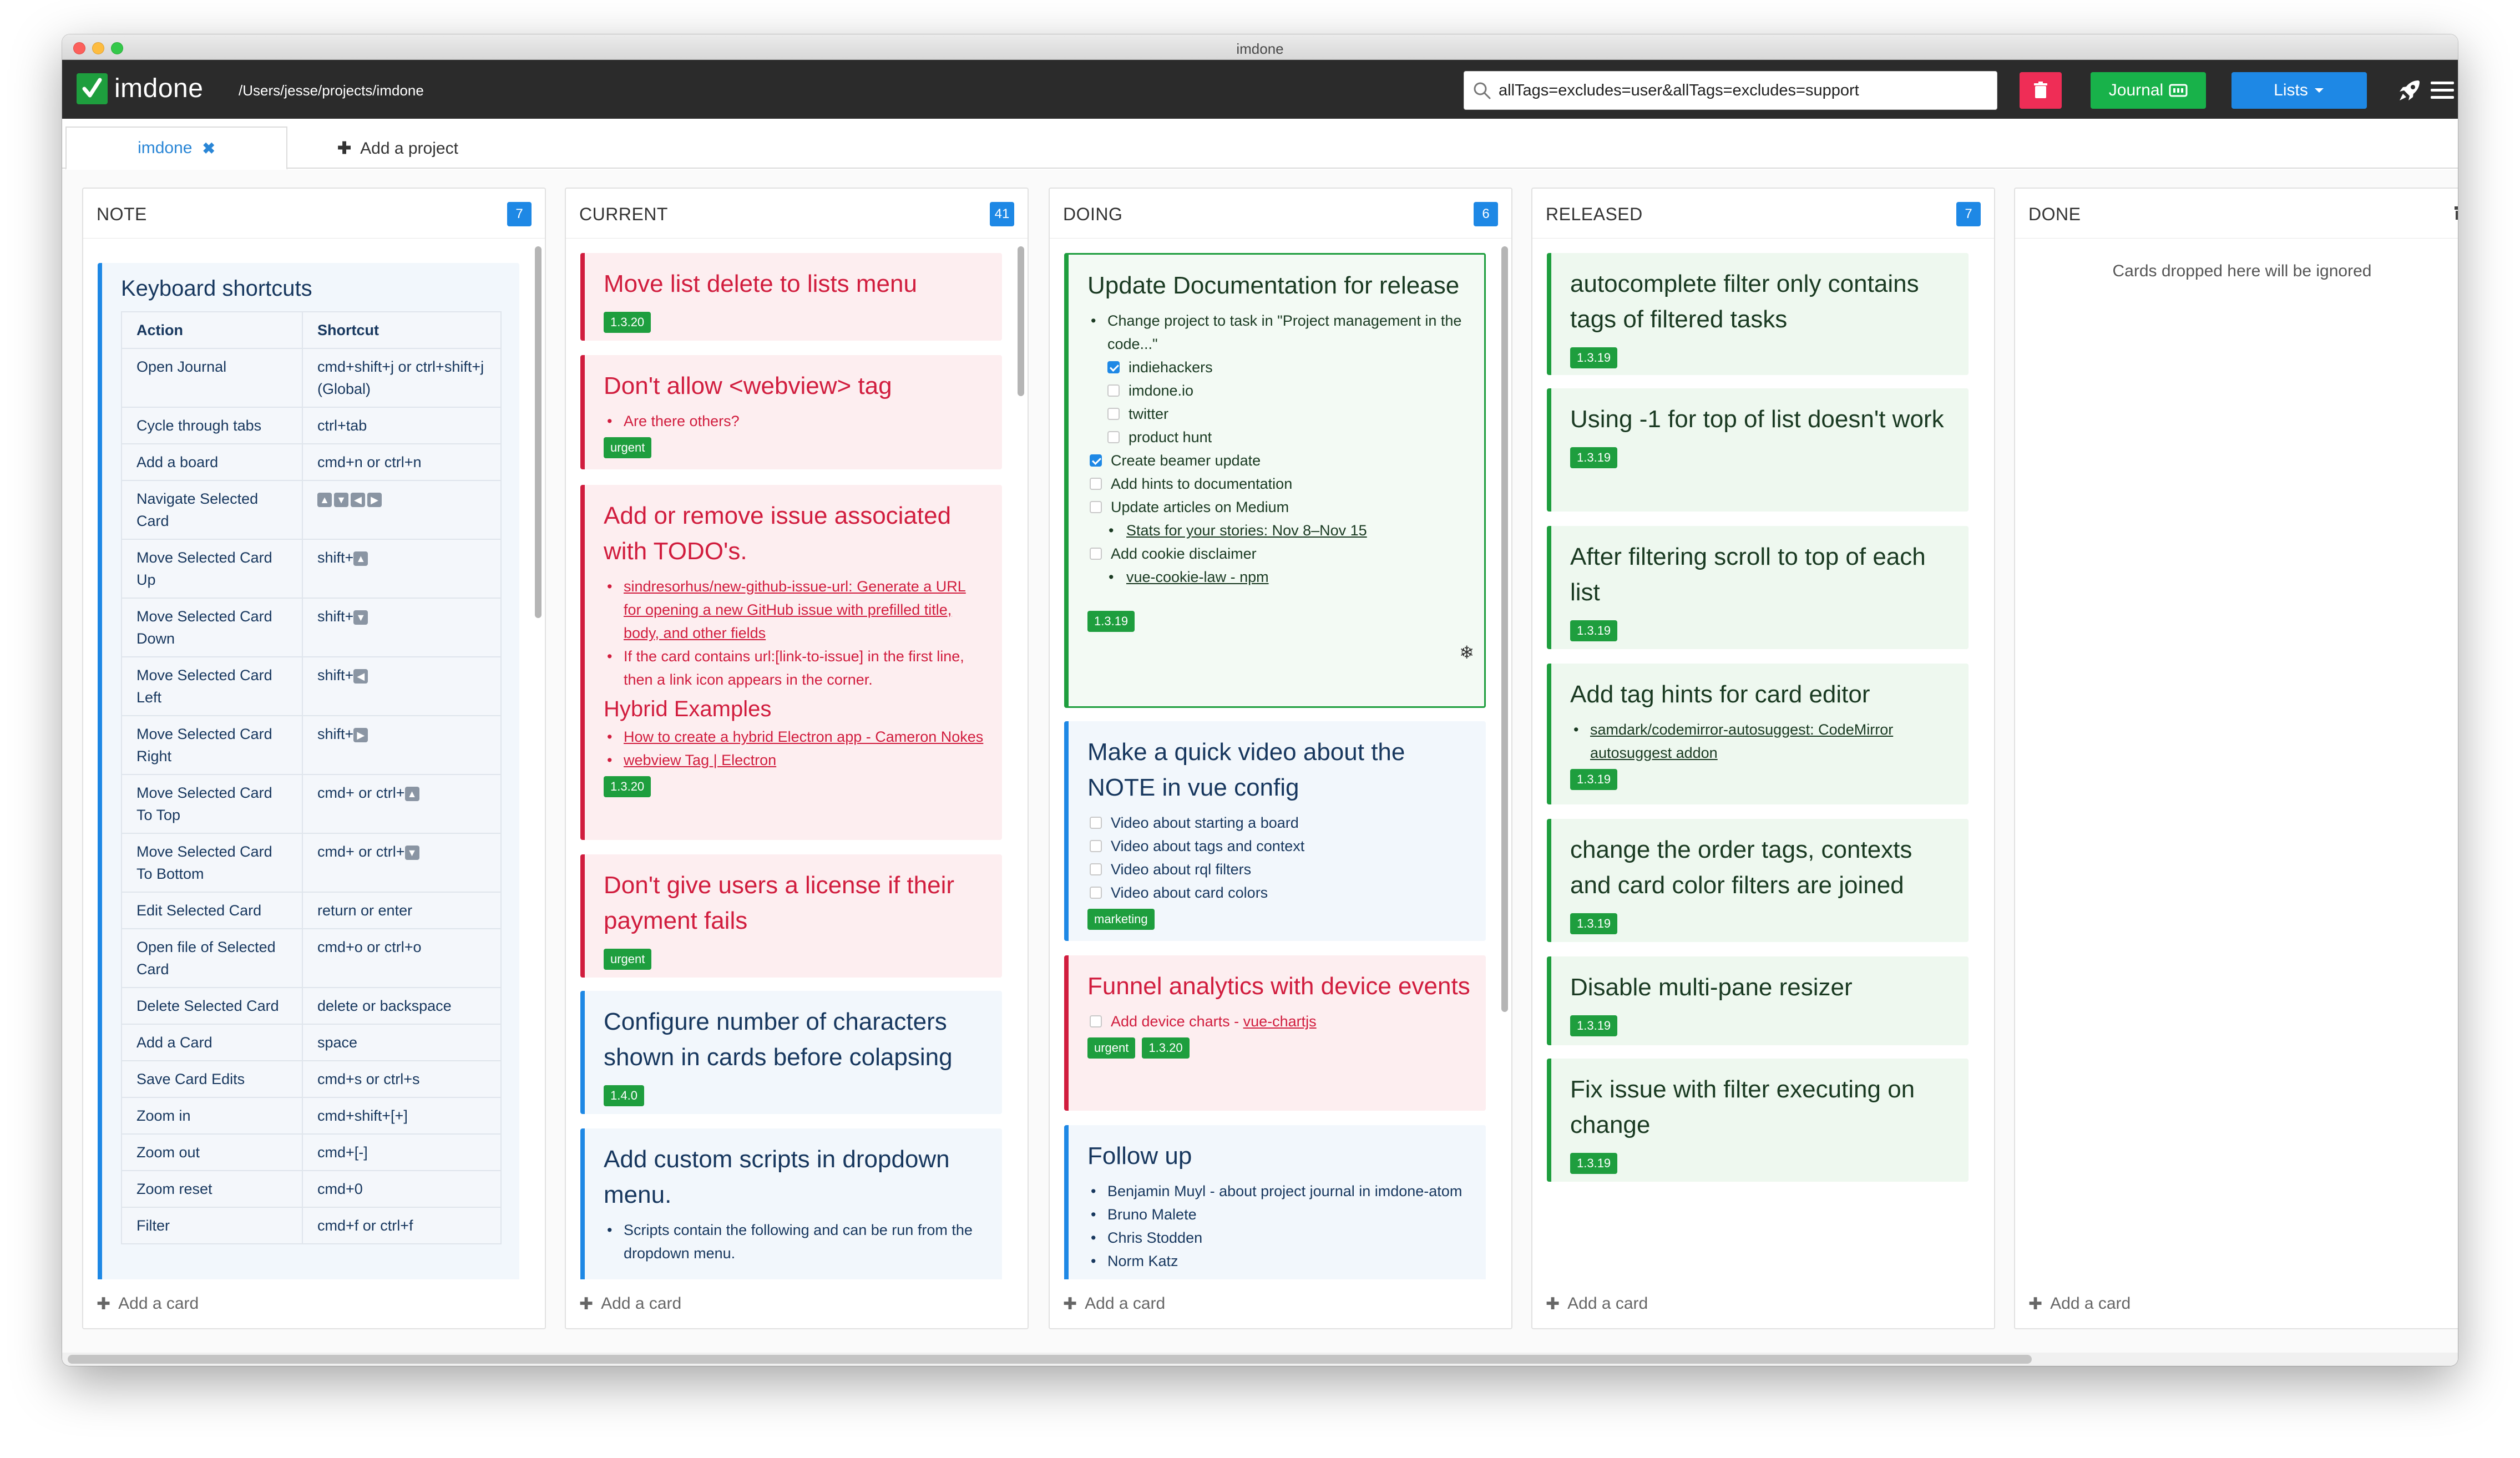 The image size is (2520, 1458). I want to click on link-text: vue-cookie-law - npm, so click(1197, 577).